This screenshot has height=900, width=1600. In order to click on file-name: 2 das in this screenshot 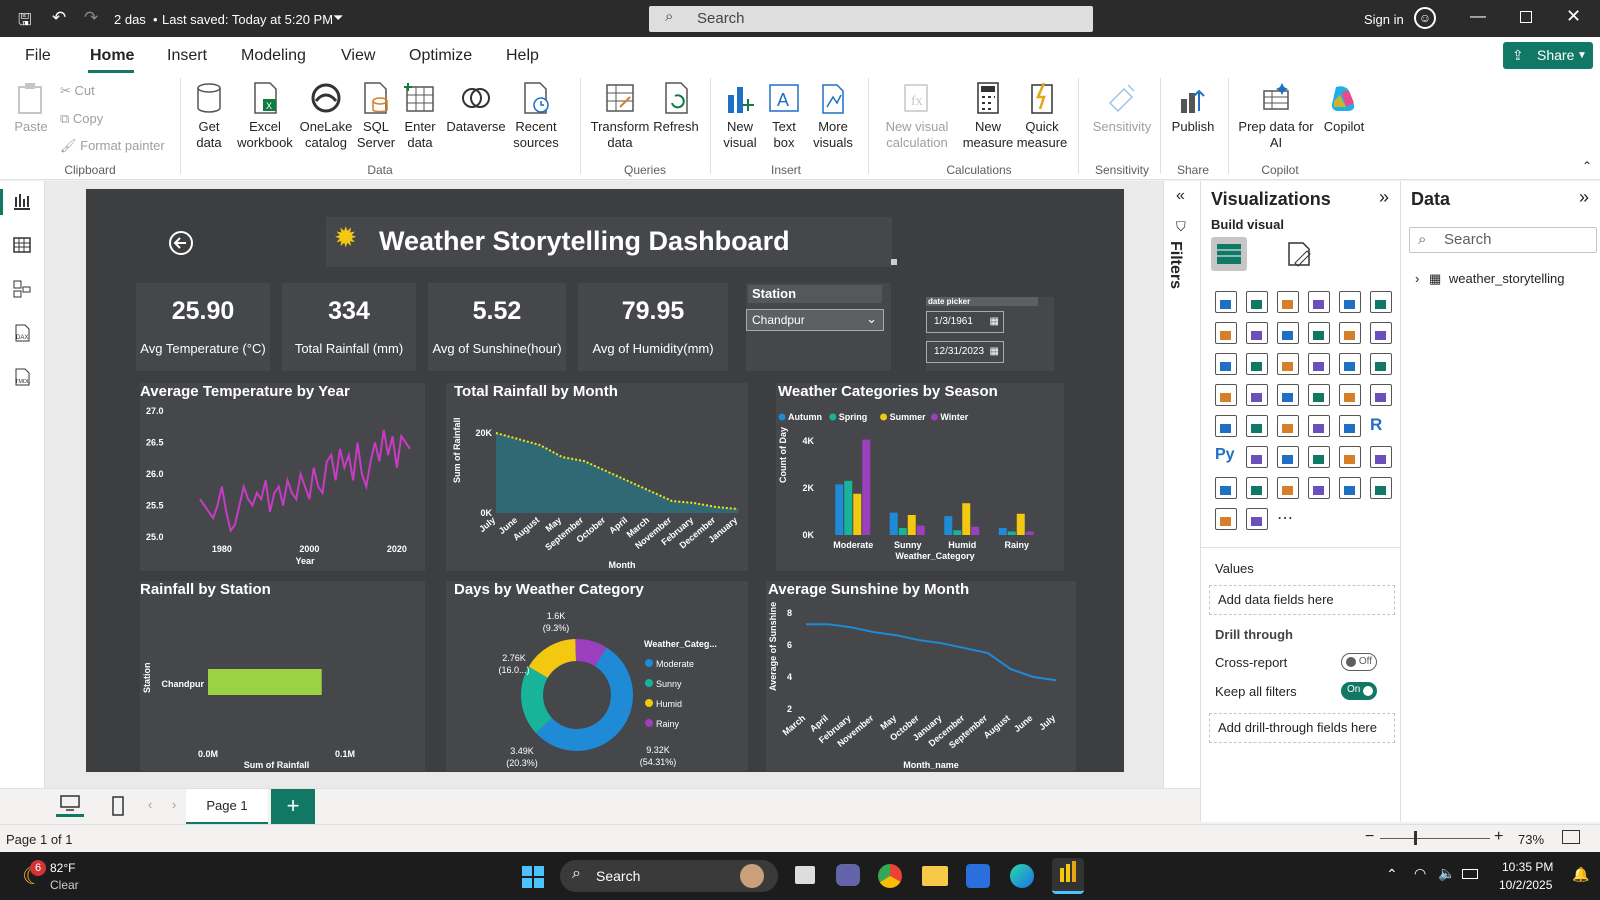, I will do `click(130, 19)`.